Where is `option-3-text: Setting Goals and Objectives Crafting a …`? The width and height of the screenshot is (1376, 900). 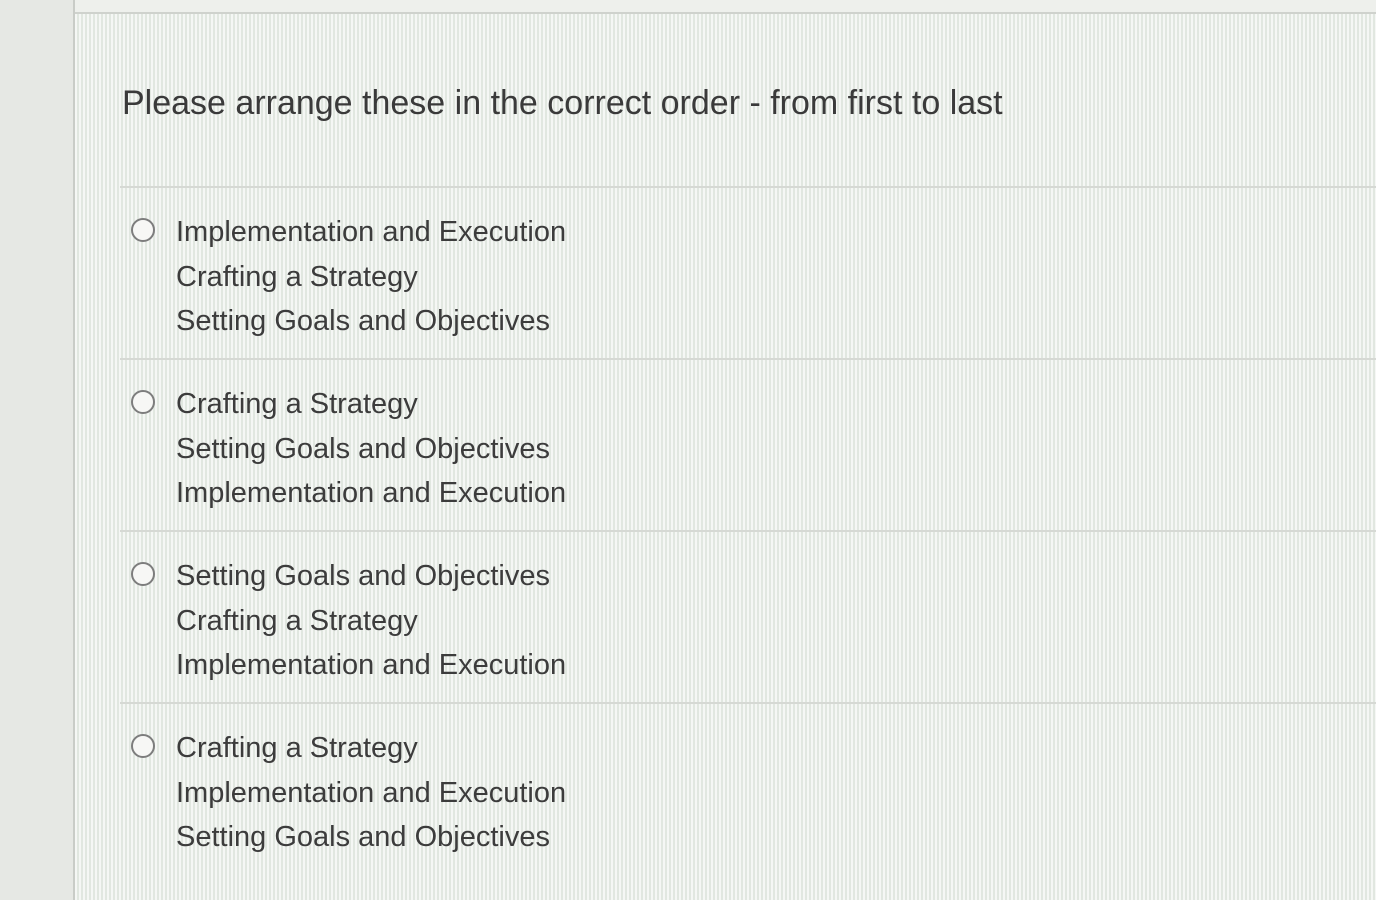 option-3-text: Setting Goals and Objectives Crafting a … is located at coordinates (371, 621).